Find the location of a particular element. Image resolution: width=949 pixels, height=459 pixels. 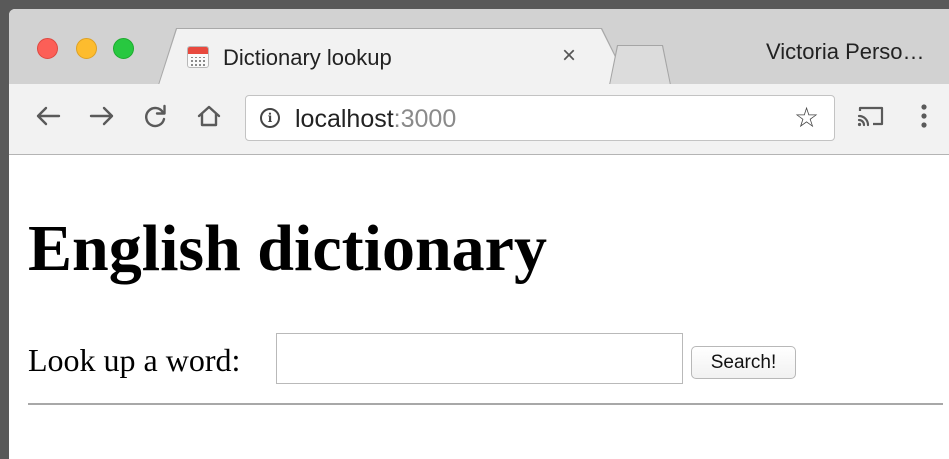

url-text: localhost:3000 is located at coordinates (375, 119).